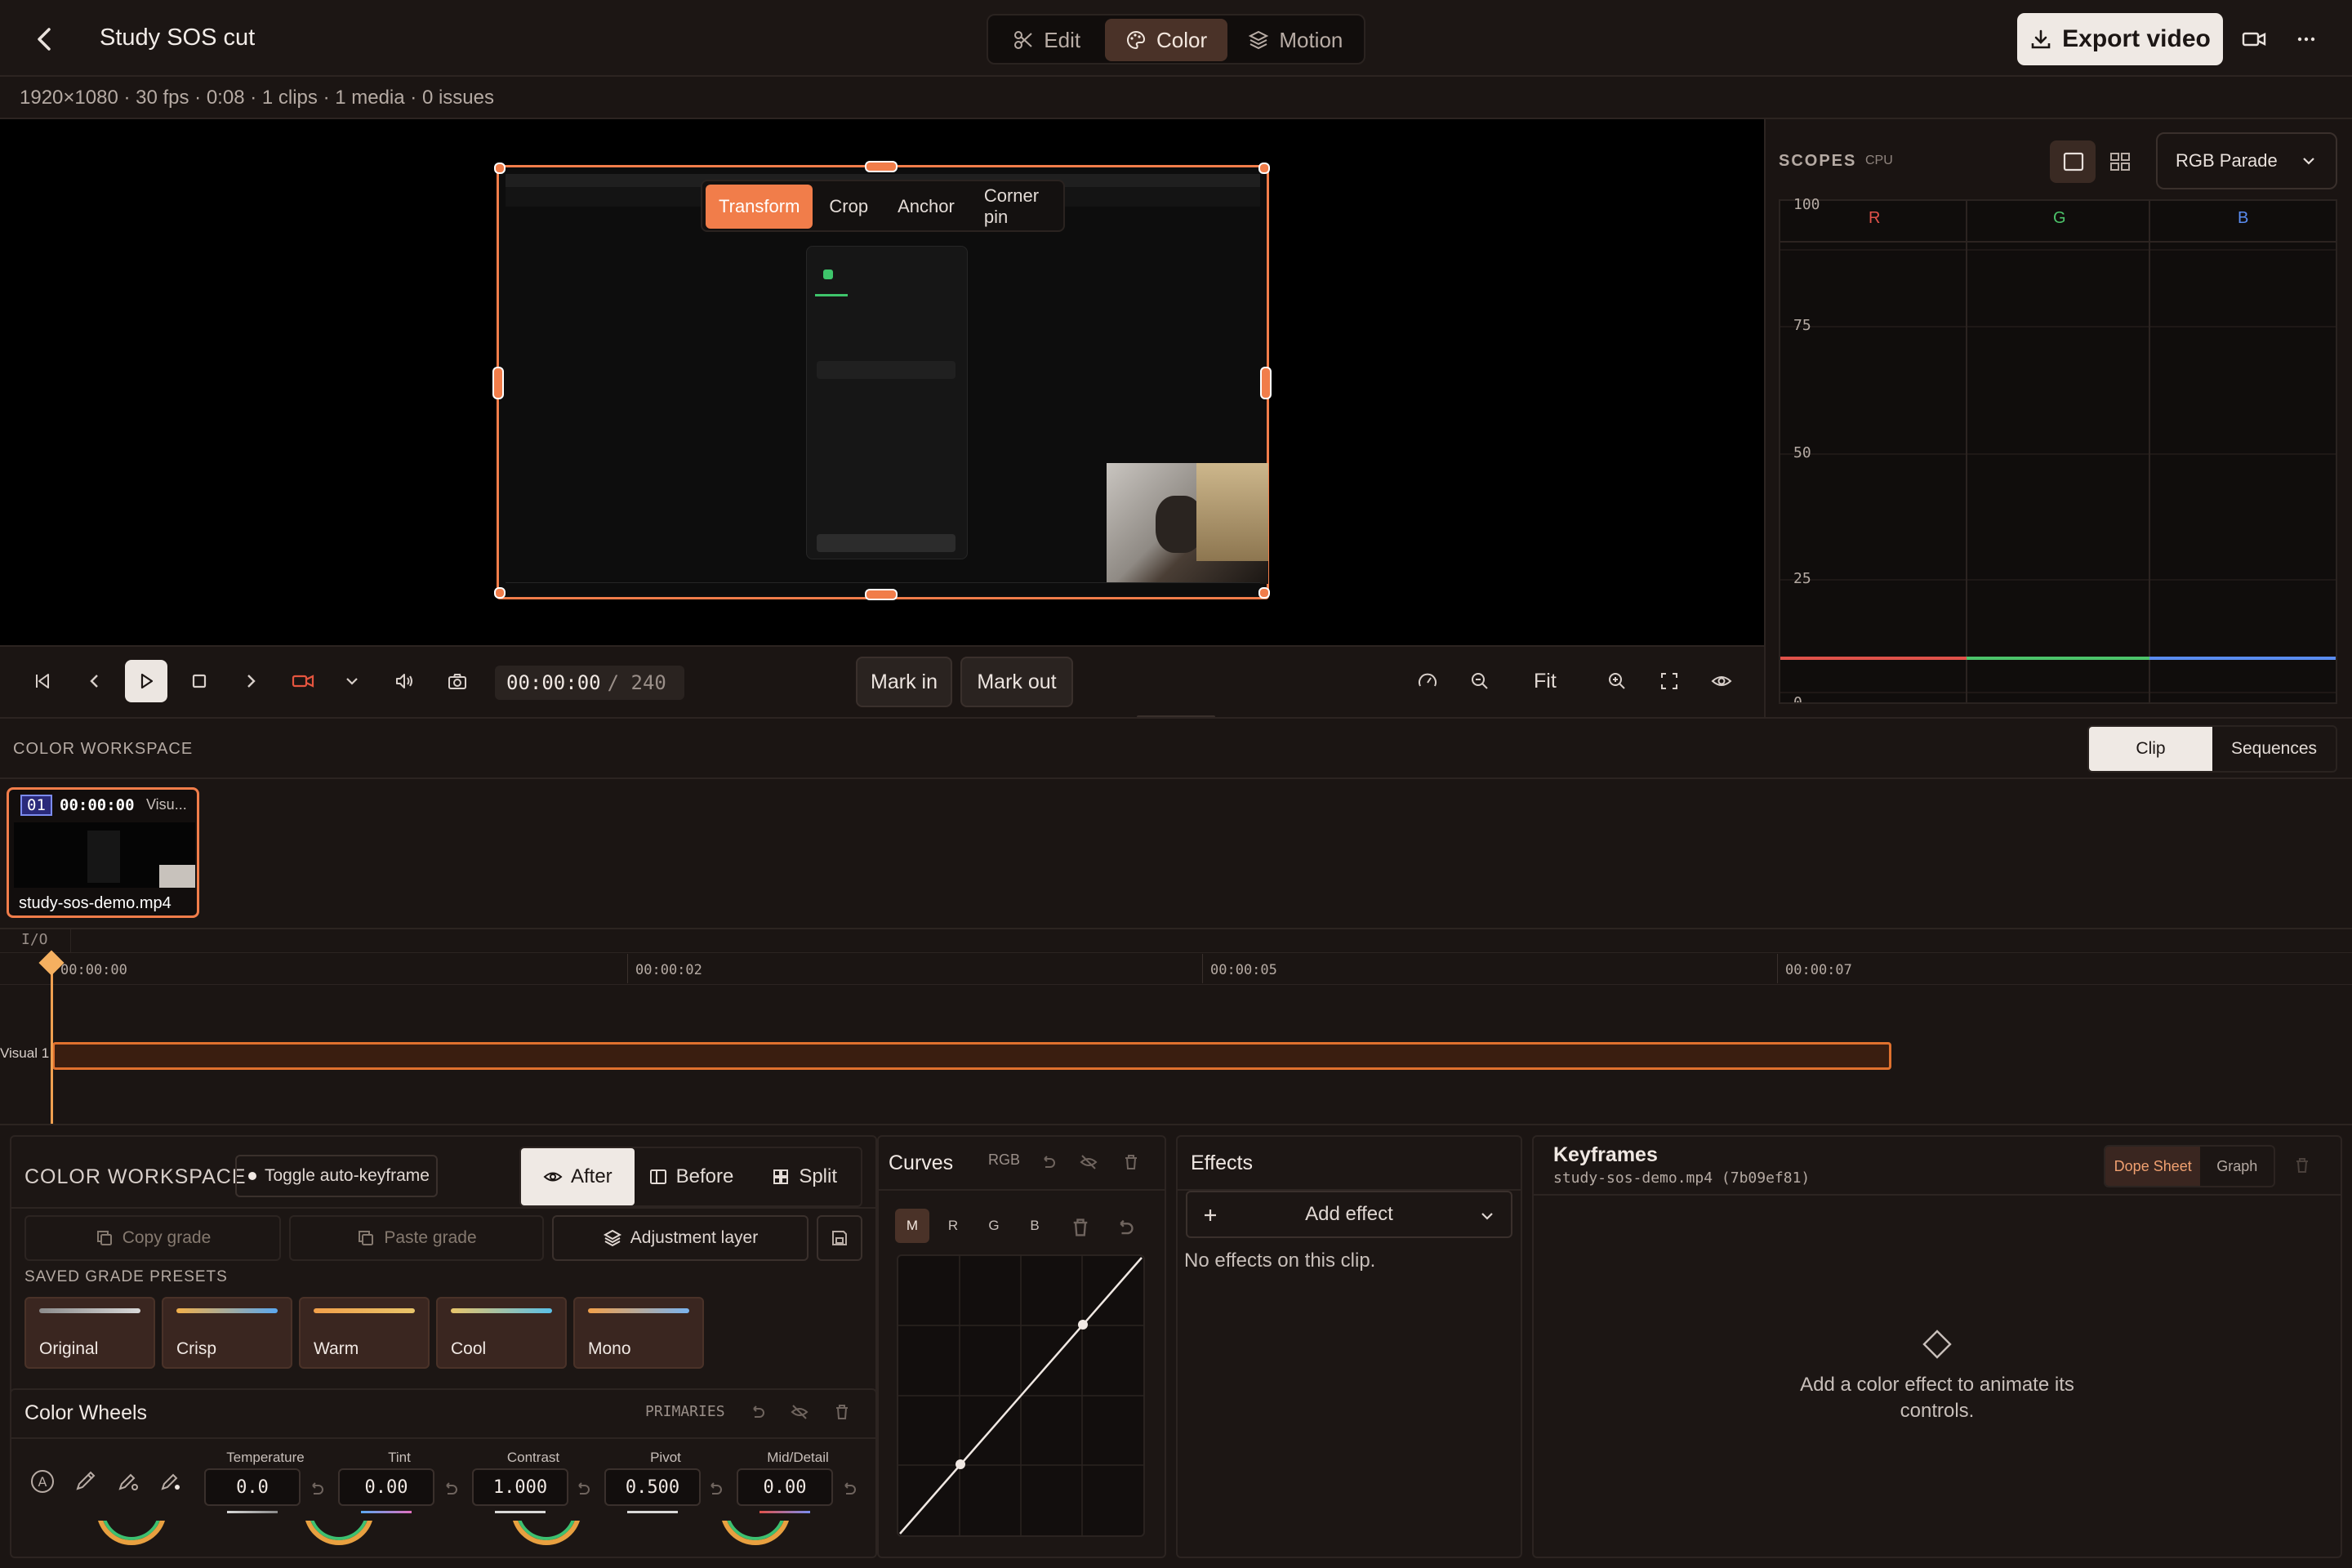  Describe the element at coordinates (103, 852) in the screenshot. I see `clip-card: 01 00:00:00 Visu... study-sos-demo.mp4` at that location.